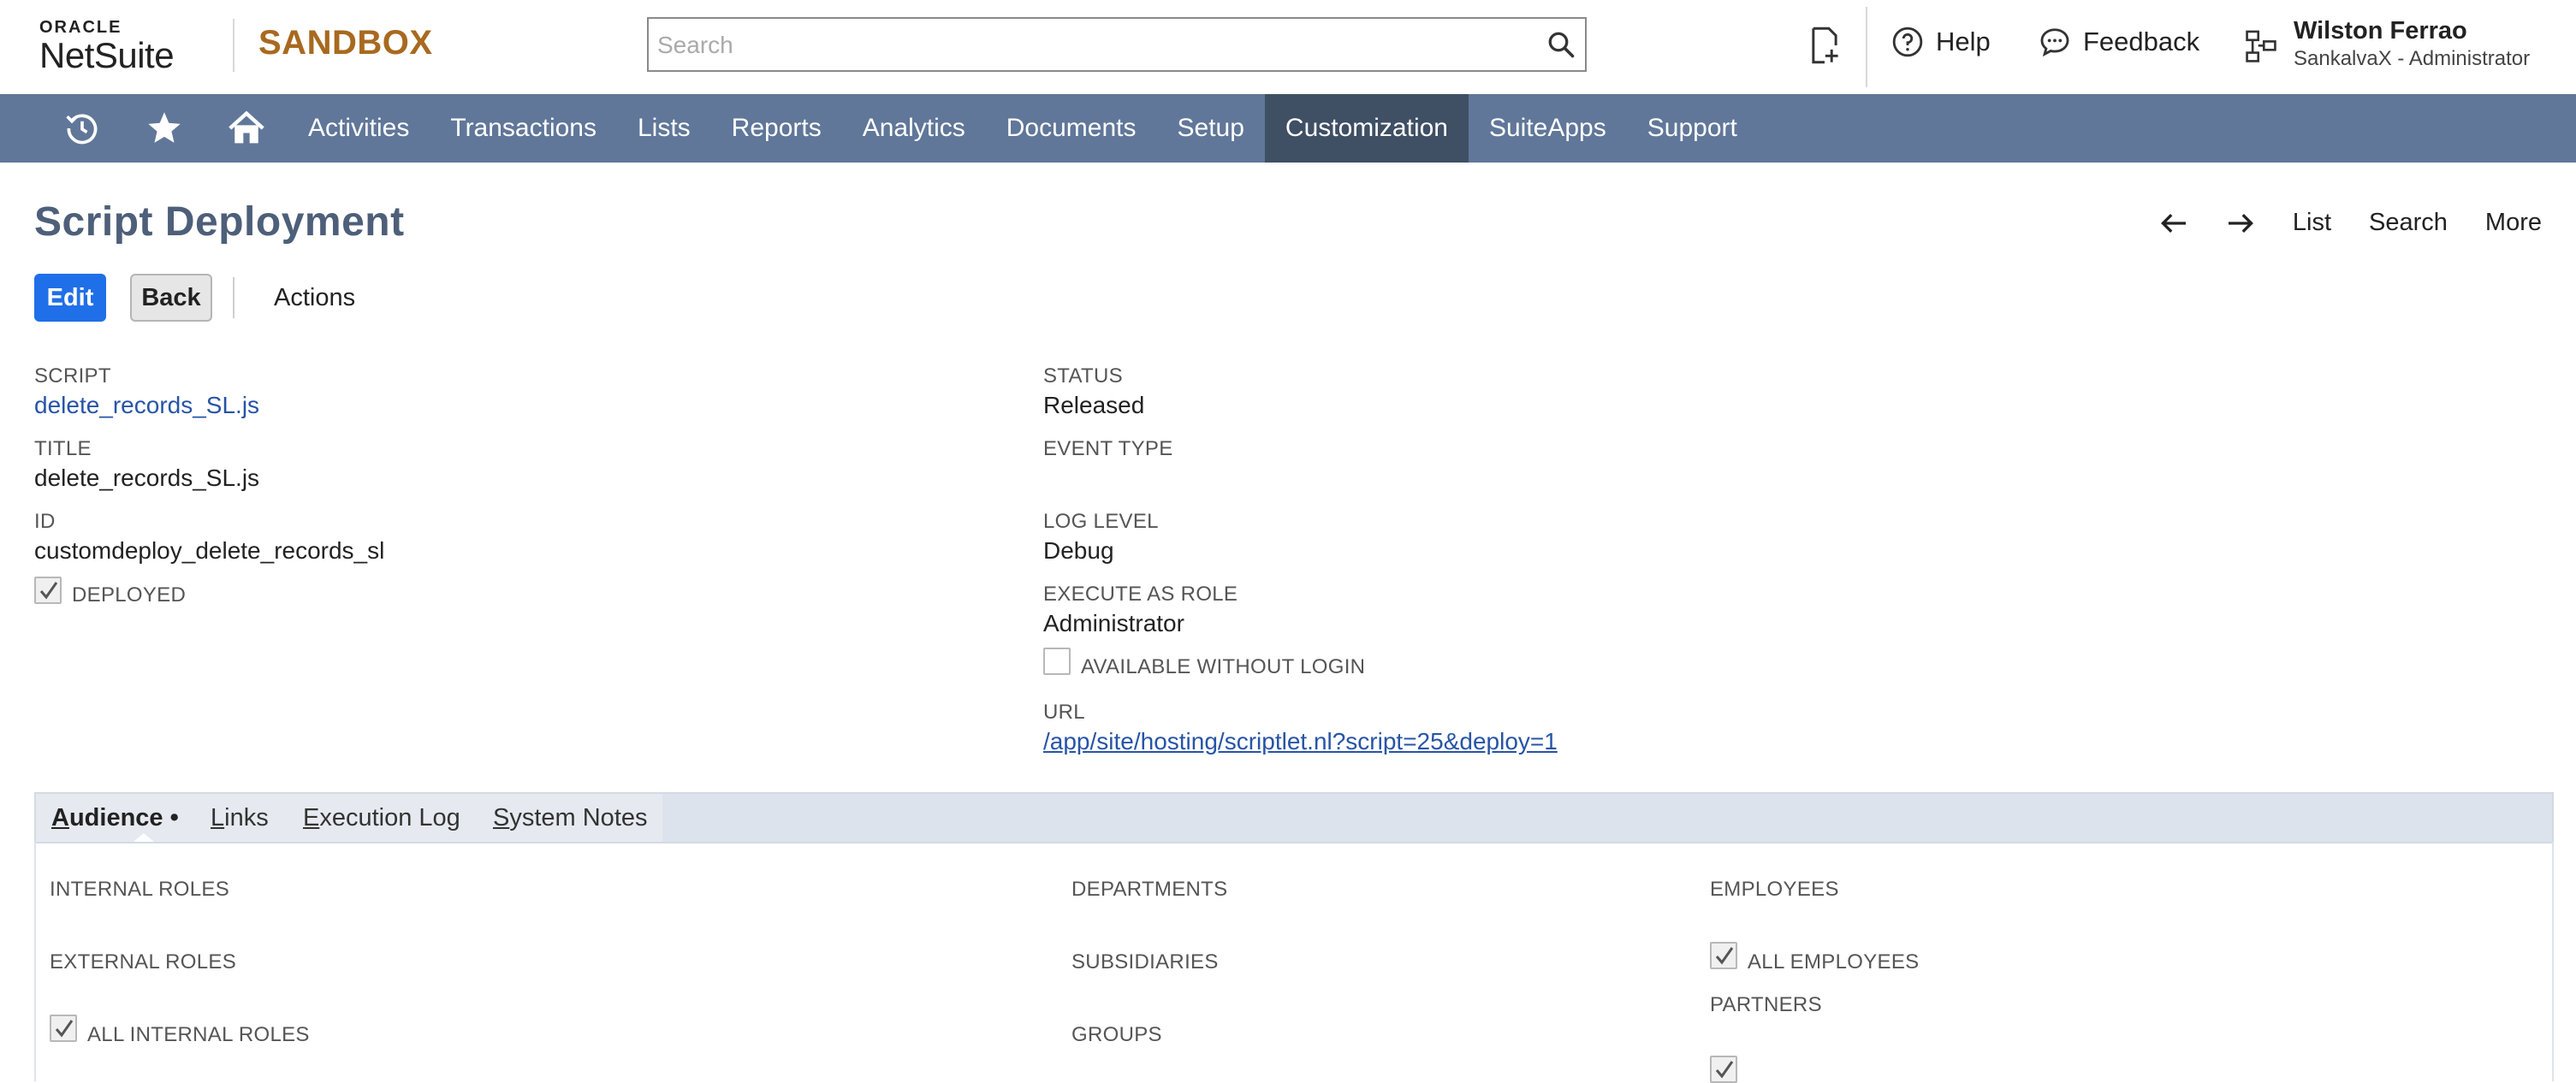 The height and width of the screenshot is (1083, 2576). What do you see at coordinates (1223, 666) in the screenshot?
I see `available-without-login-label: AVAILABLE WITHOUT LOGIN` at bounding box center [1223, 666].